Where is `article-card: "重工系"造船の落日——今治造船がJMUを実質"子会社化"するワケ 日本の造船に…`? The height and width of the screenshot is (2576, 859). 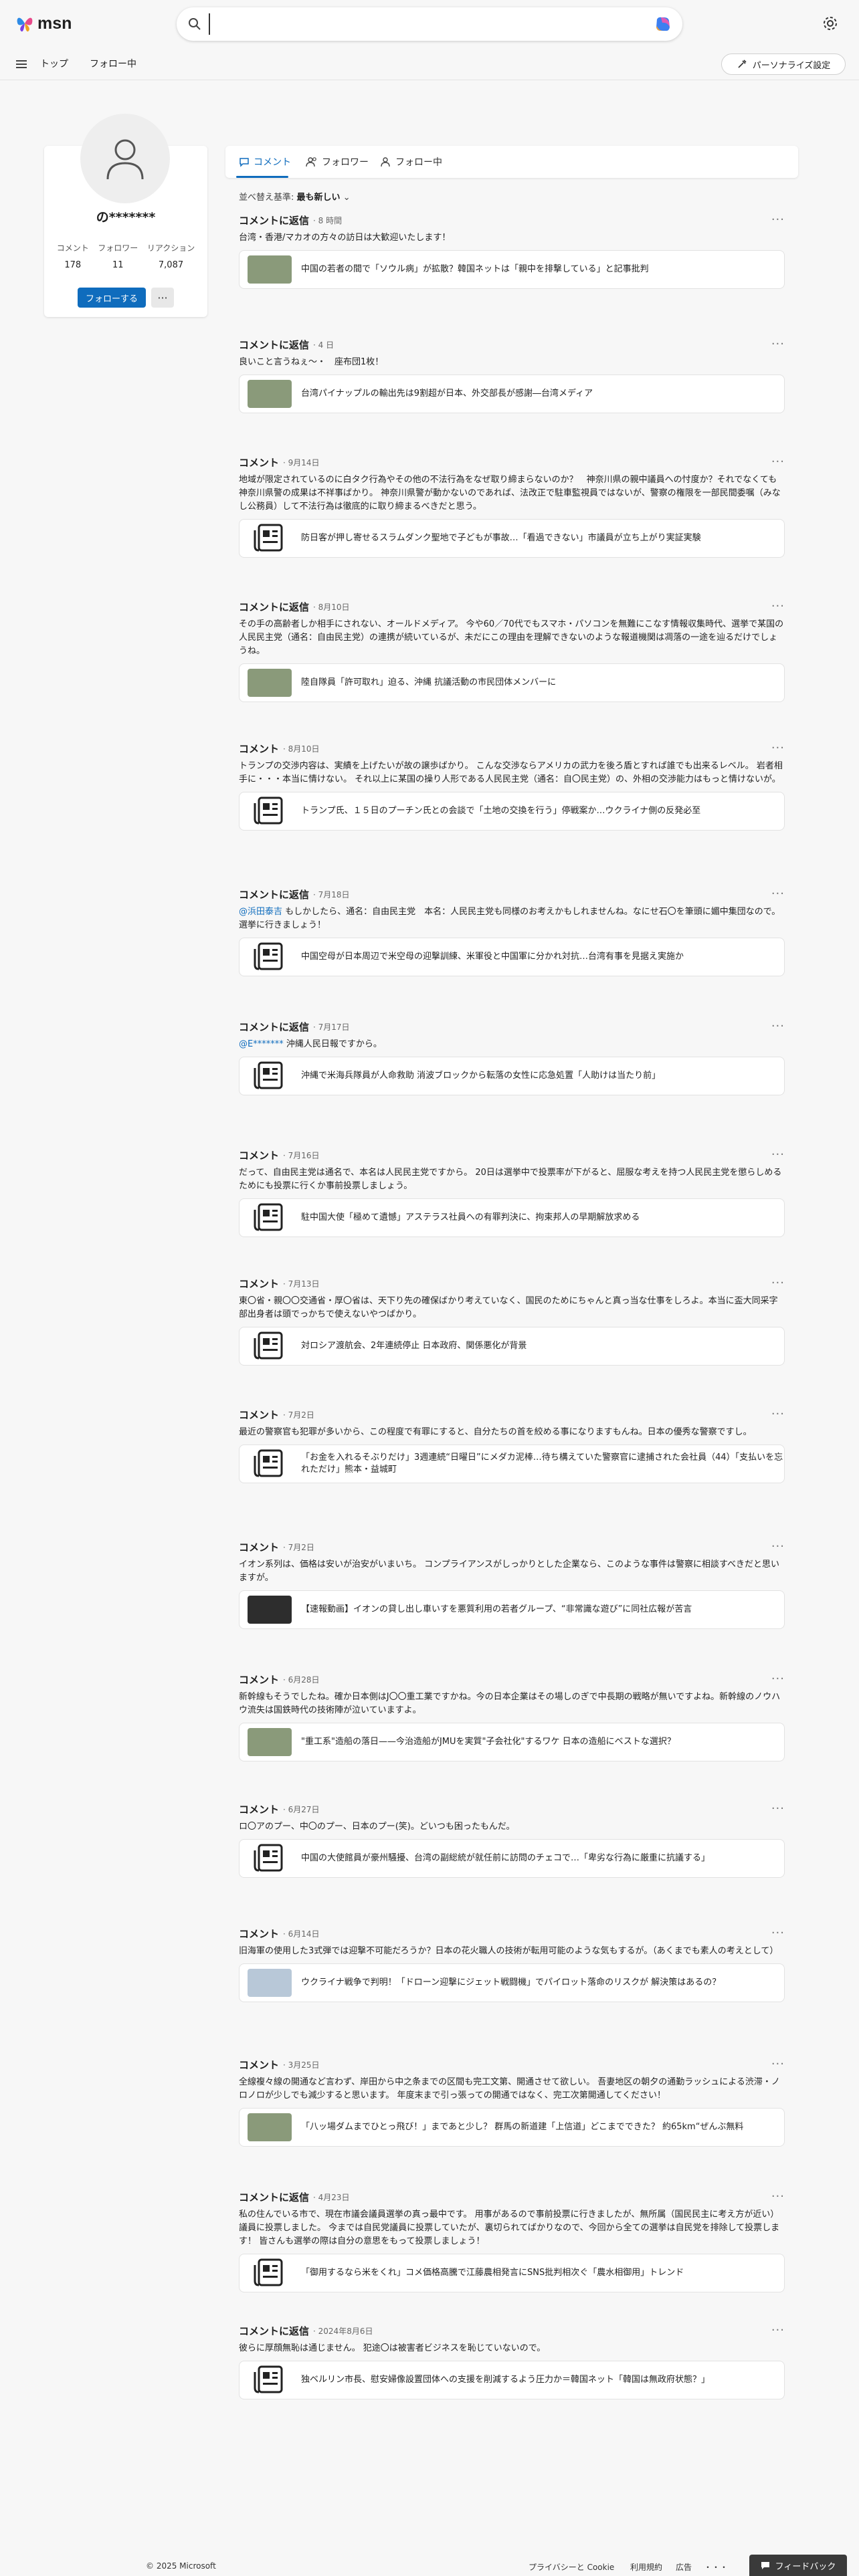
article-card: "重工系"造船の落日——今治造船がJMUを実質"子会社化"するワケ 日本の造船に… is located at coordinates (512, 1742).